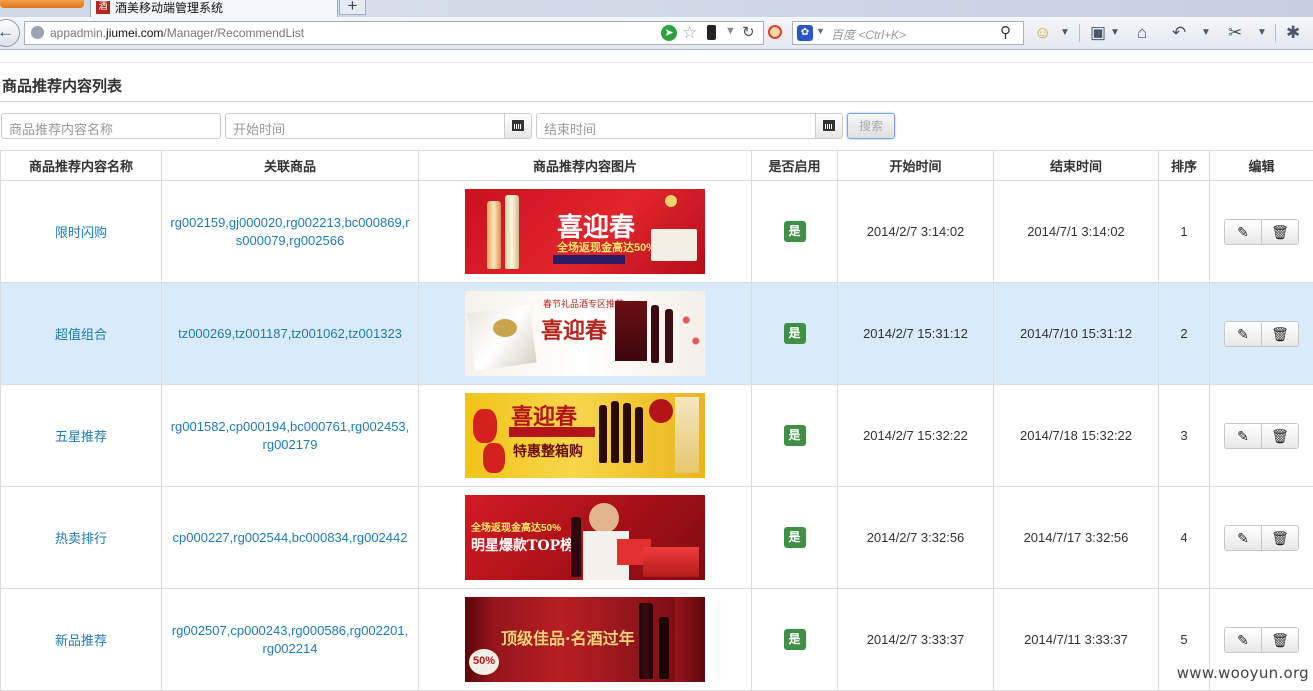 Image resolution: width=1313 pixels, height=691 pixels. Describe the element at coordinates (1005, 32) in the screenshot. I see `search-icon: ⚲` at that location.